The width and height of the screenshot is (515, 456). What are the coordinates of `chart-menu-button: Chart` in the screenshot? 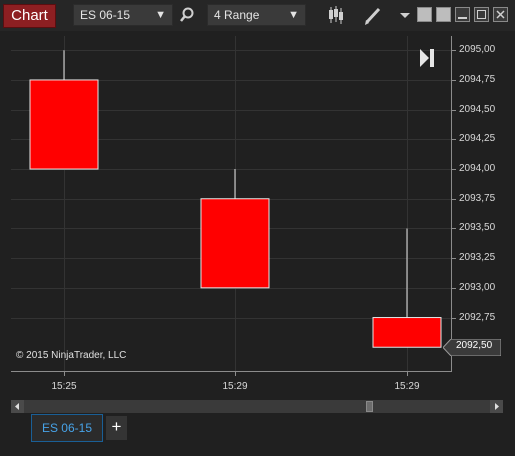 It's located at (29, 16).